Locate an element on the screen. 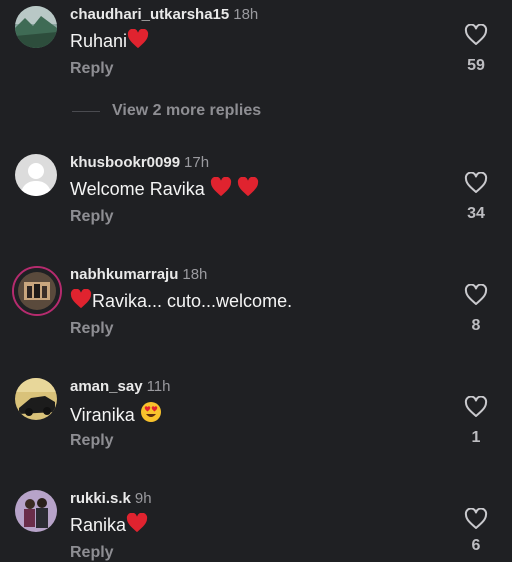 Image resolution: width=512 pixels, height=562 pixels. username: nabhkumarraju 18h is located at coordinates (138, 274).